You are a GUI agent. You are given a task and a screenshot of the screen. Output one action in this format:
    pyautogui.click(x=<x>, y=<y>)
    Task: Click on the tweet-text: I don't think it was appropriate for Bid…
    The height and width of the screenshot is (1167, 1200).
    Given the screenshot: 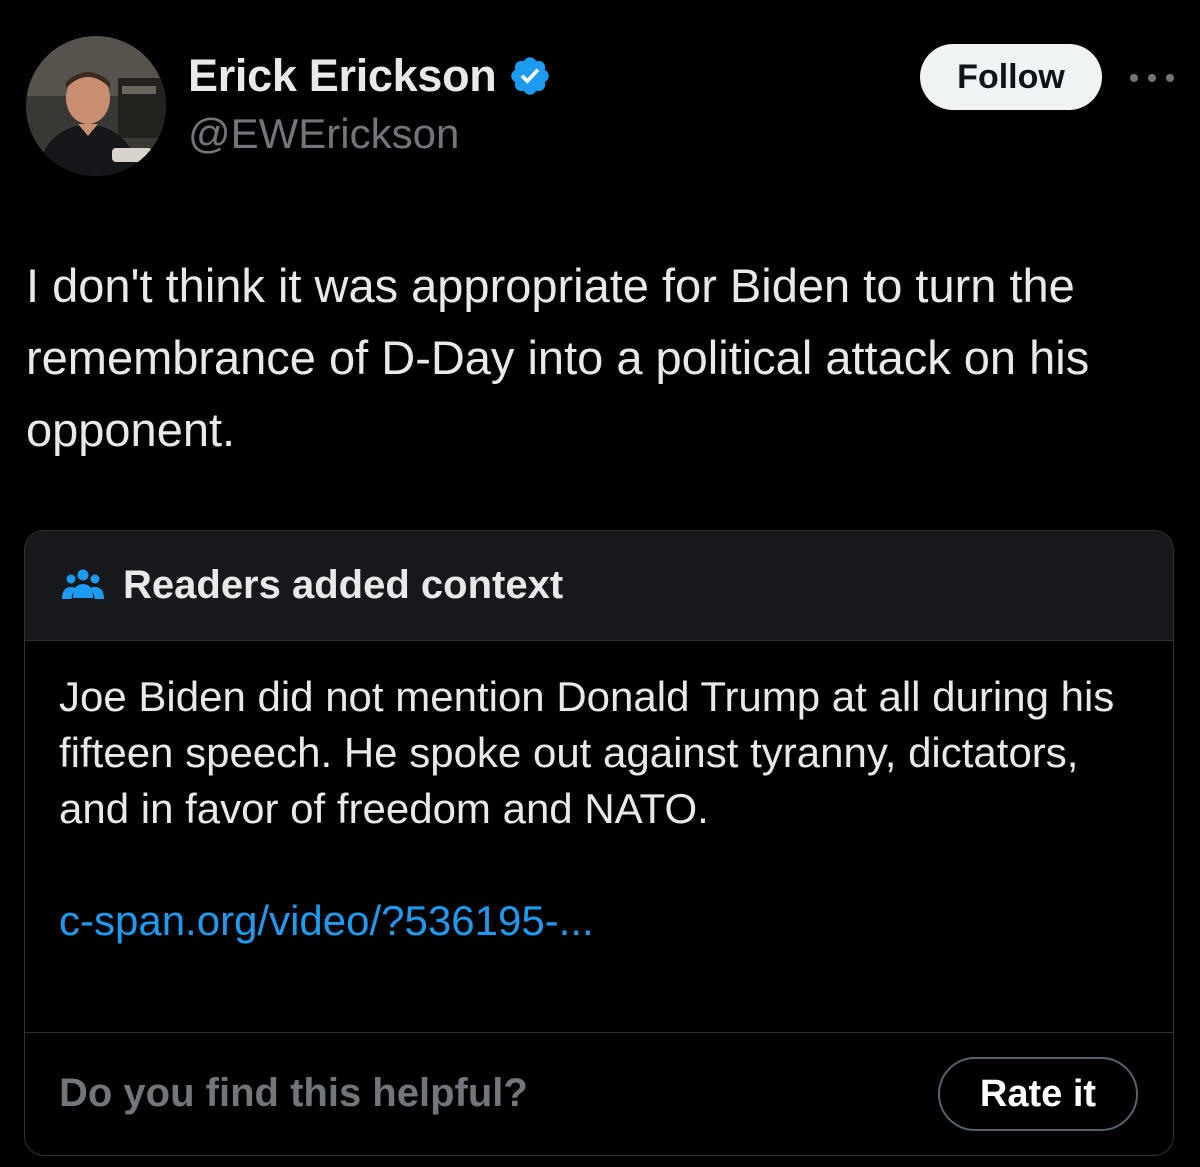 What is the action you would take?
    pyautogui.click(x=558, y=357)
    